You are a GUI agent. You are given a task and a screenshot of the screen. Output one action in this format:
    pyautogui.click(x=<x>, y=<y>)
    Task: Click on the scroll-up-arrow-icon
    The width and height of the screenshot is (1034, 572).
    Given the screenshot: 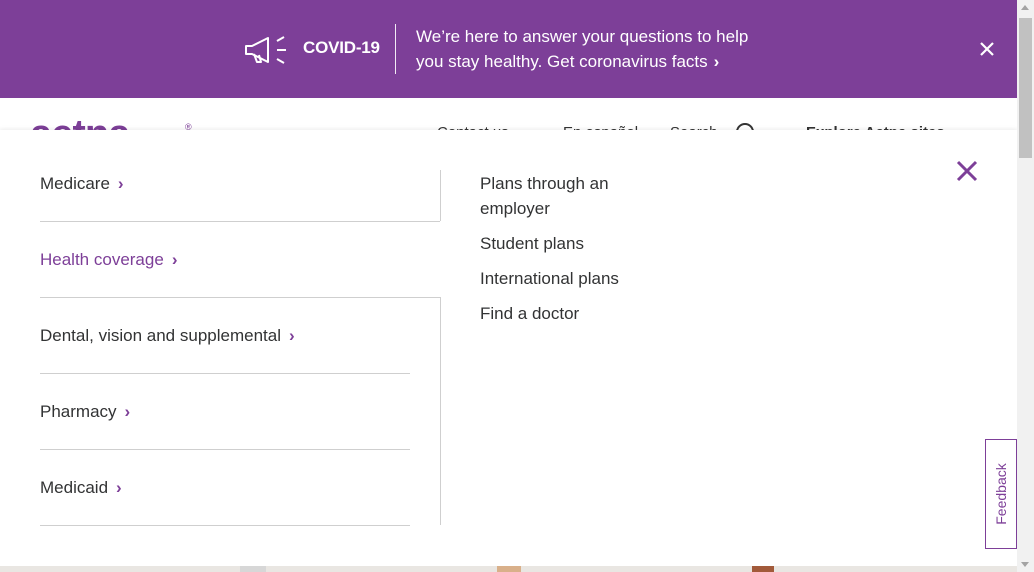 What is the action you would take?
    pyautogui.click(x=1025, y=7)
    